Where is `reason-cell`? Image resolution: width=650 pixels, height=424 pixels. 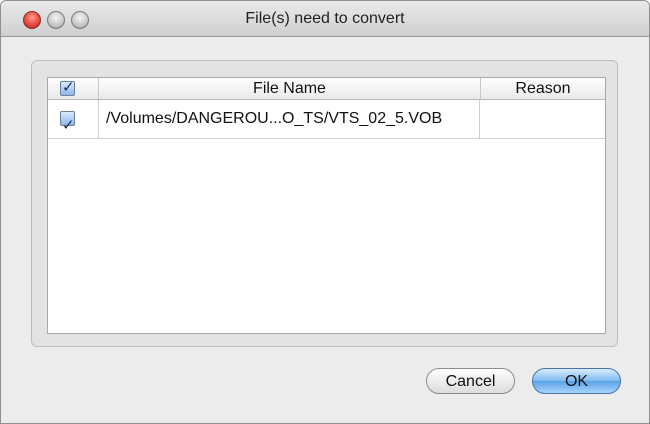 reason-cell is located at coordinates (543, 119).